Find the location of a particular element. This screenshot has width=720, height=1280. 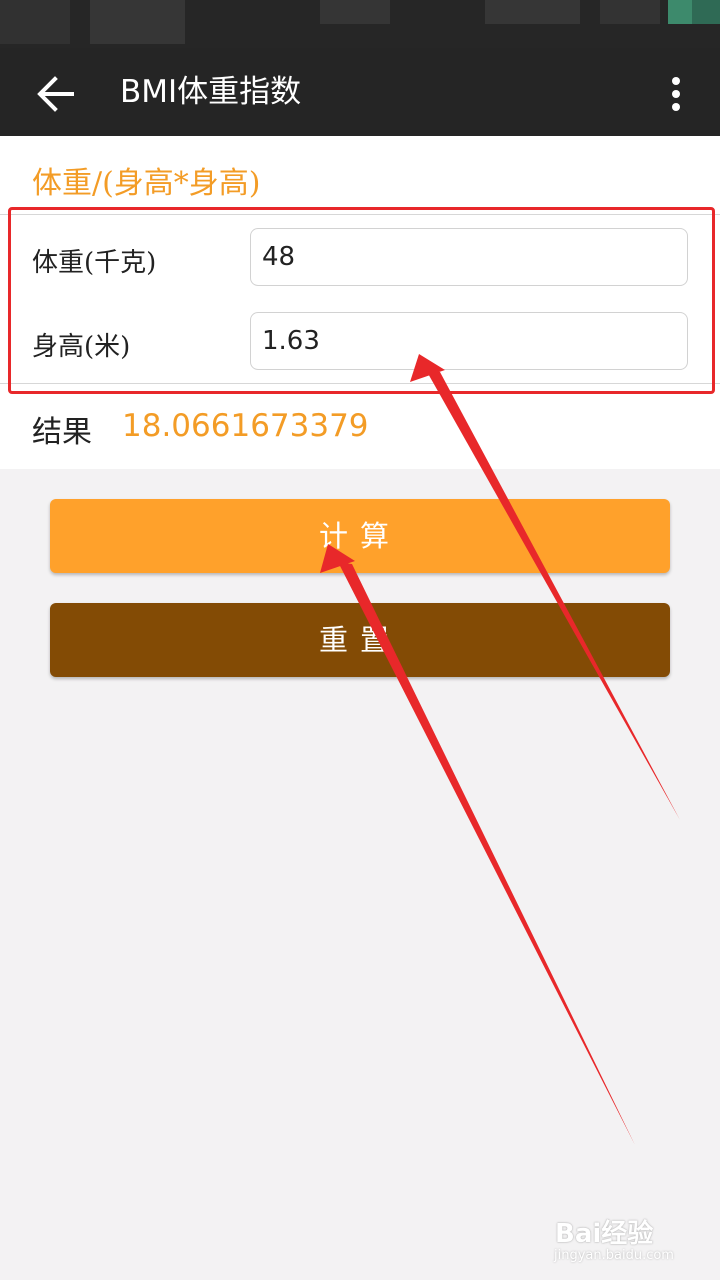

arrow-left-icon is located at coordinates (55, 94).